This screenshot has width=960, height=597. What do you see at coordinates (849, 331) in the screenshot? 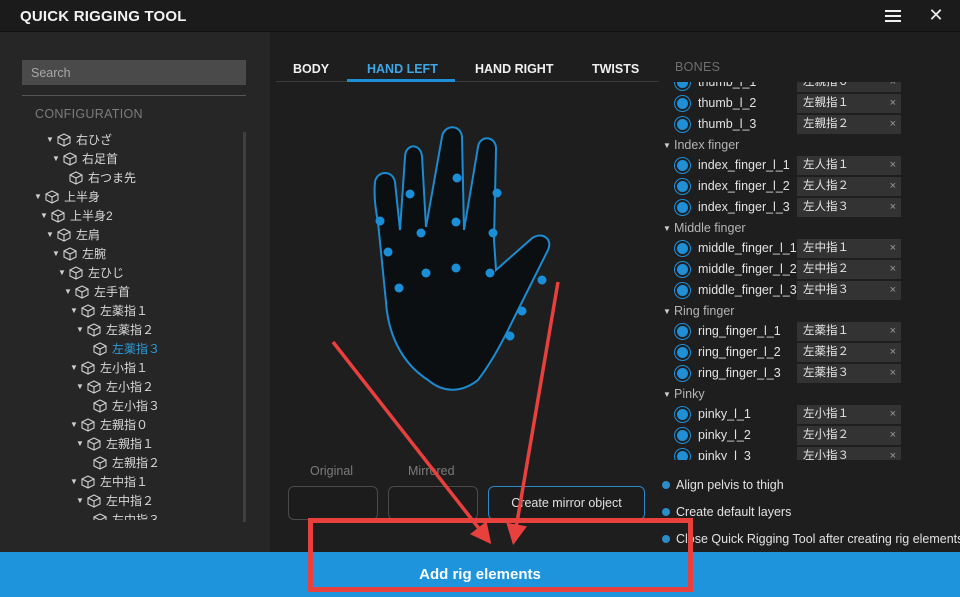
I see `bone-mapping-field: 左薬指１ ×` at bounding box center [849, 331].